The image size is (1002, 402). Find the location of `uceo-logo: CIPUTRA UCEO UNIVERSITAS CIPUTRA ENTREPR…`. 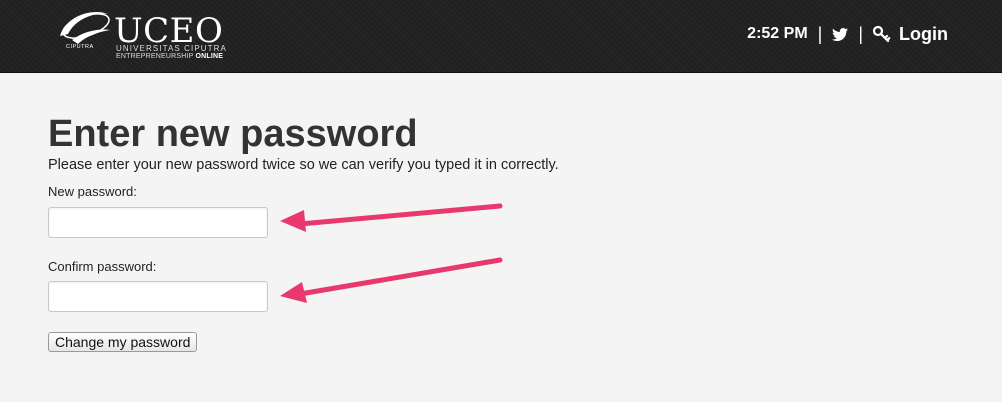

uceo-logo: CIPUTRA UCEO UNIVERSITAS CIPUTRA ENTREPR… is located at coordinates (142, 36).